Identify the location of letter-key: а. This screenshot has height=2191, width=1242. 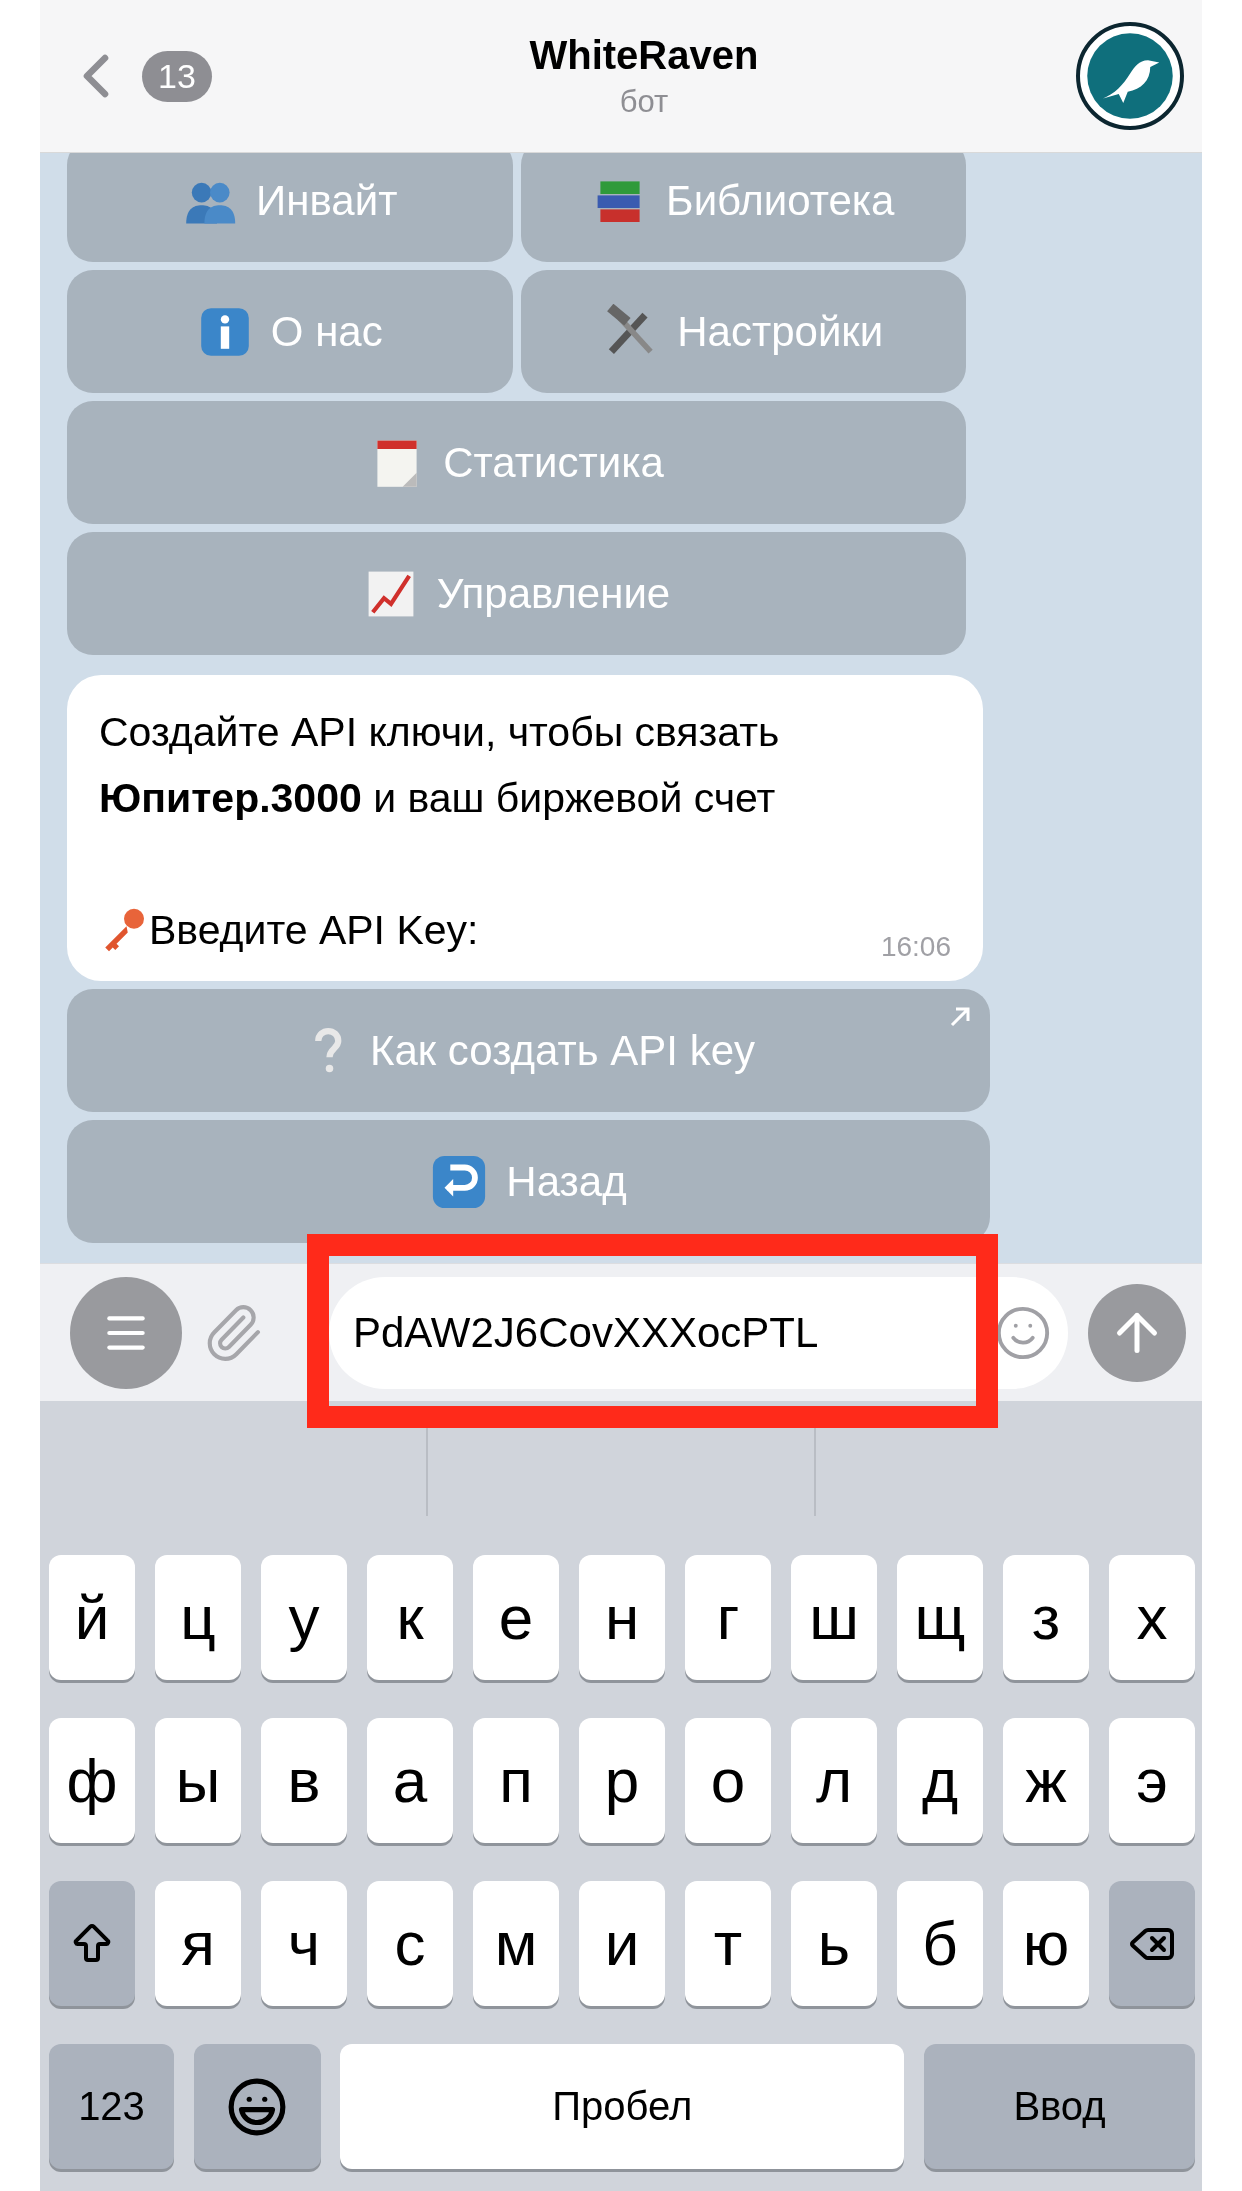
(410, 1780).